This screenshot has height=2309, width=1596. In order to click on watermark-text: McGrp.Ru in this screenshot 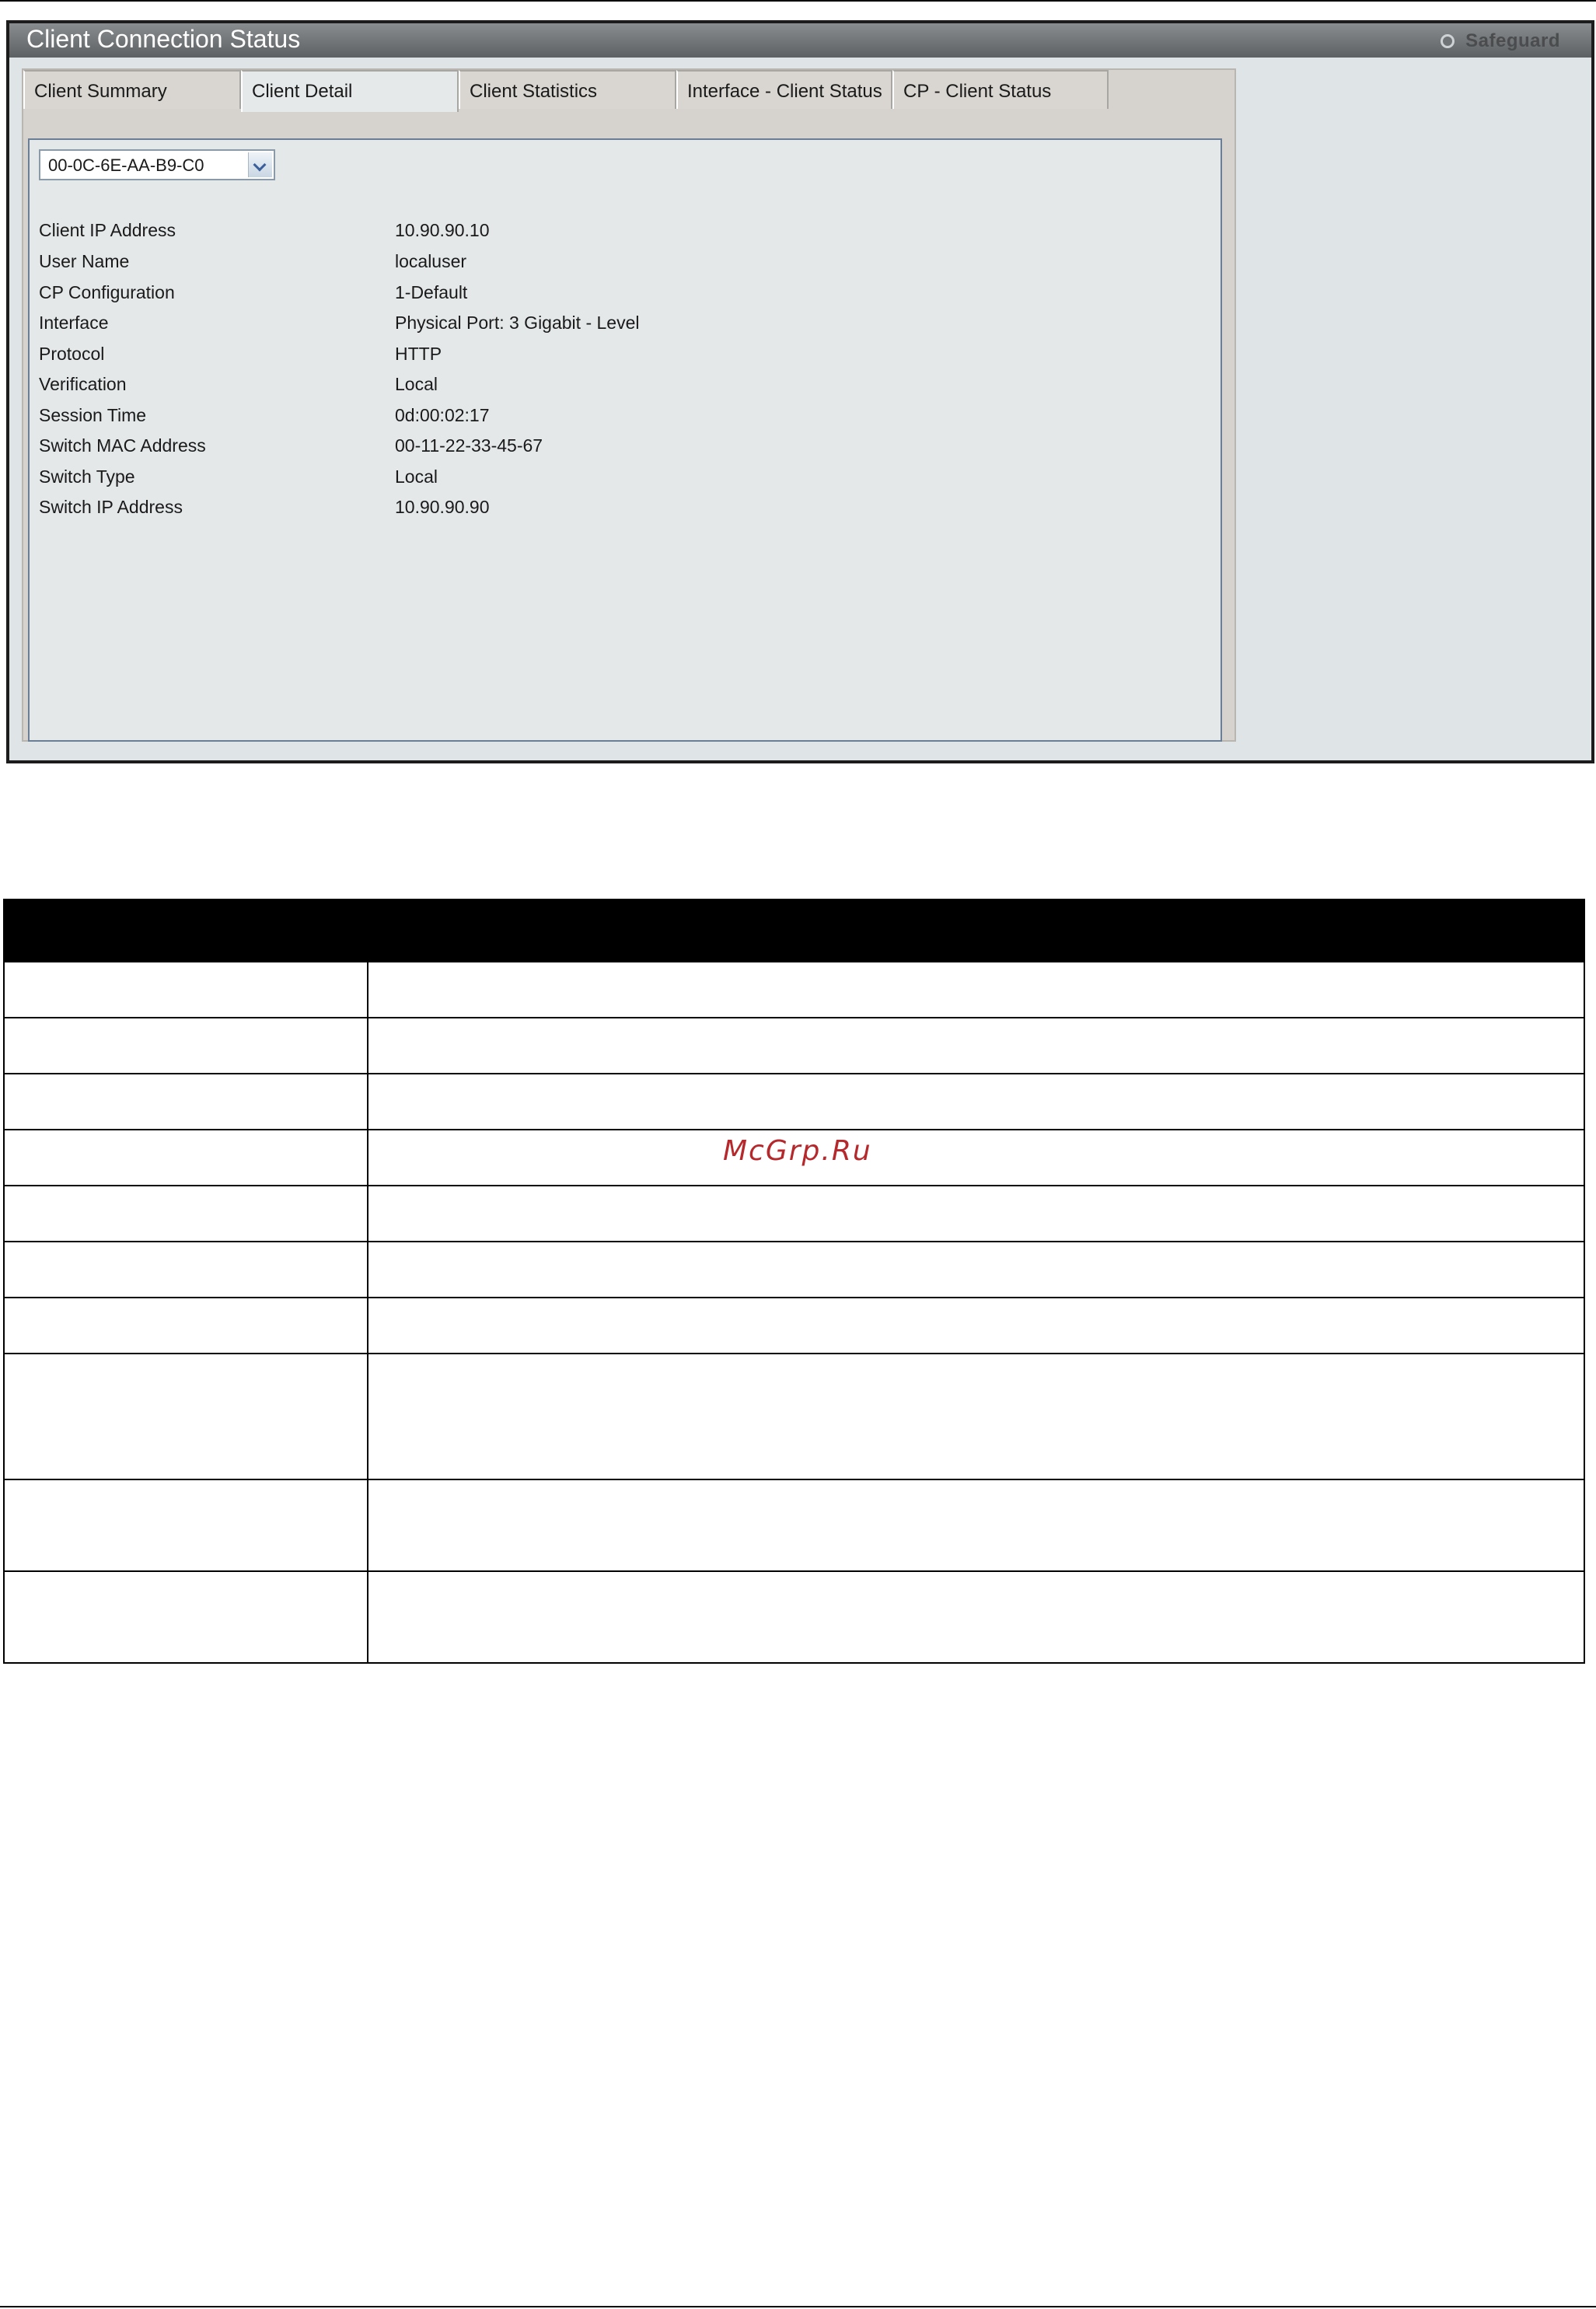, I will do `click(798, 1151)`.